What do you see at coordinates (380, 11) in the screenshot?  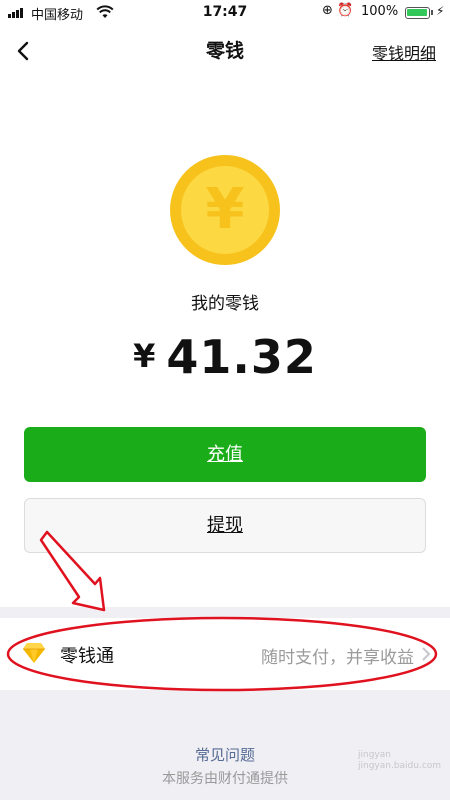 I see `battery-percent: 100%` at bounding box center [380, 11].